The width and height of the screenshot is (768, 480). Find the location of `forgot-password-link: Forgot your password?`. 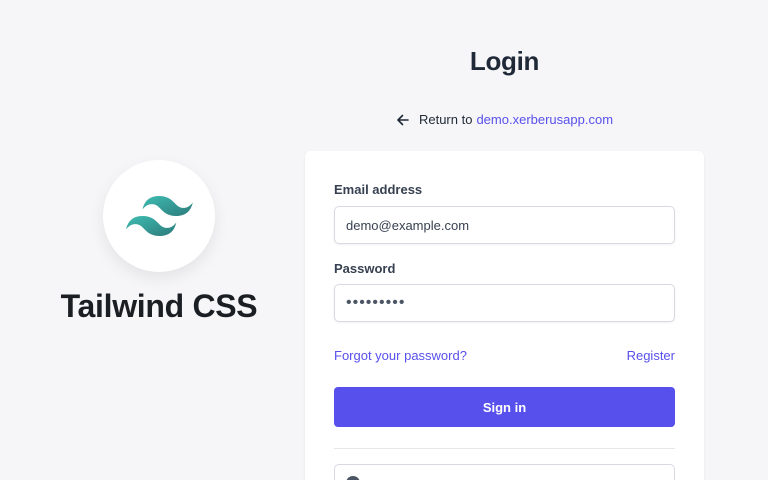

forgot-password-link: Forgot your password? is located at coordinates (400, 355).